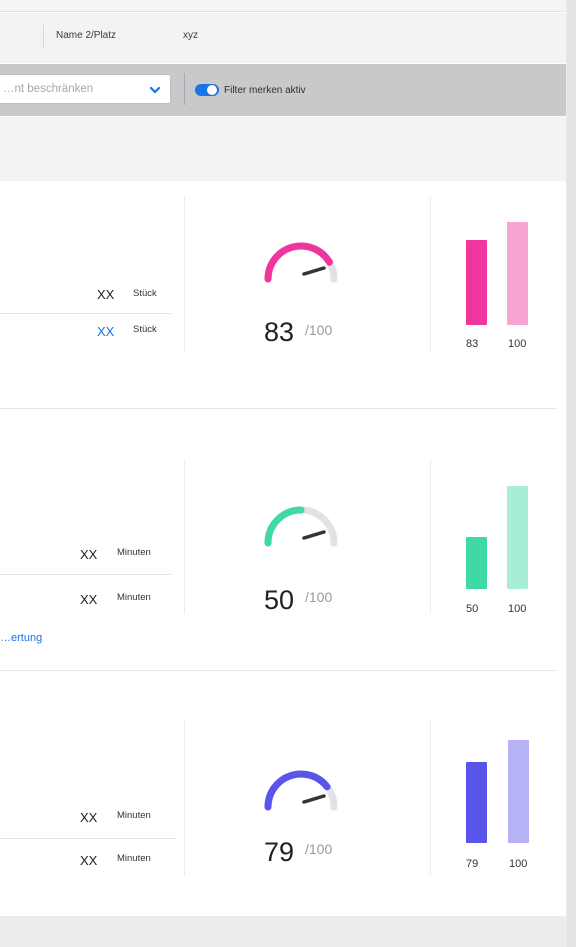 The width and height of the screenshot is (576, 947). What do you see at coordinates (48, 89) in the screenshot?
I see `restrict-select-placeholder: …nt beschränken` at bounding box center [48, 89].